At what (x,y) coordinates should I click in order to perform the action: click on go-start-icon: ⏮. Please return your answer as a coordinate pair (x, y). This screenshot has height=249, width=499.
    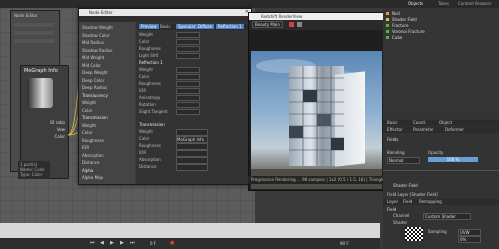
    Looking at the image, I should click on (92, 243).